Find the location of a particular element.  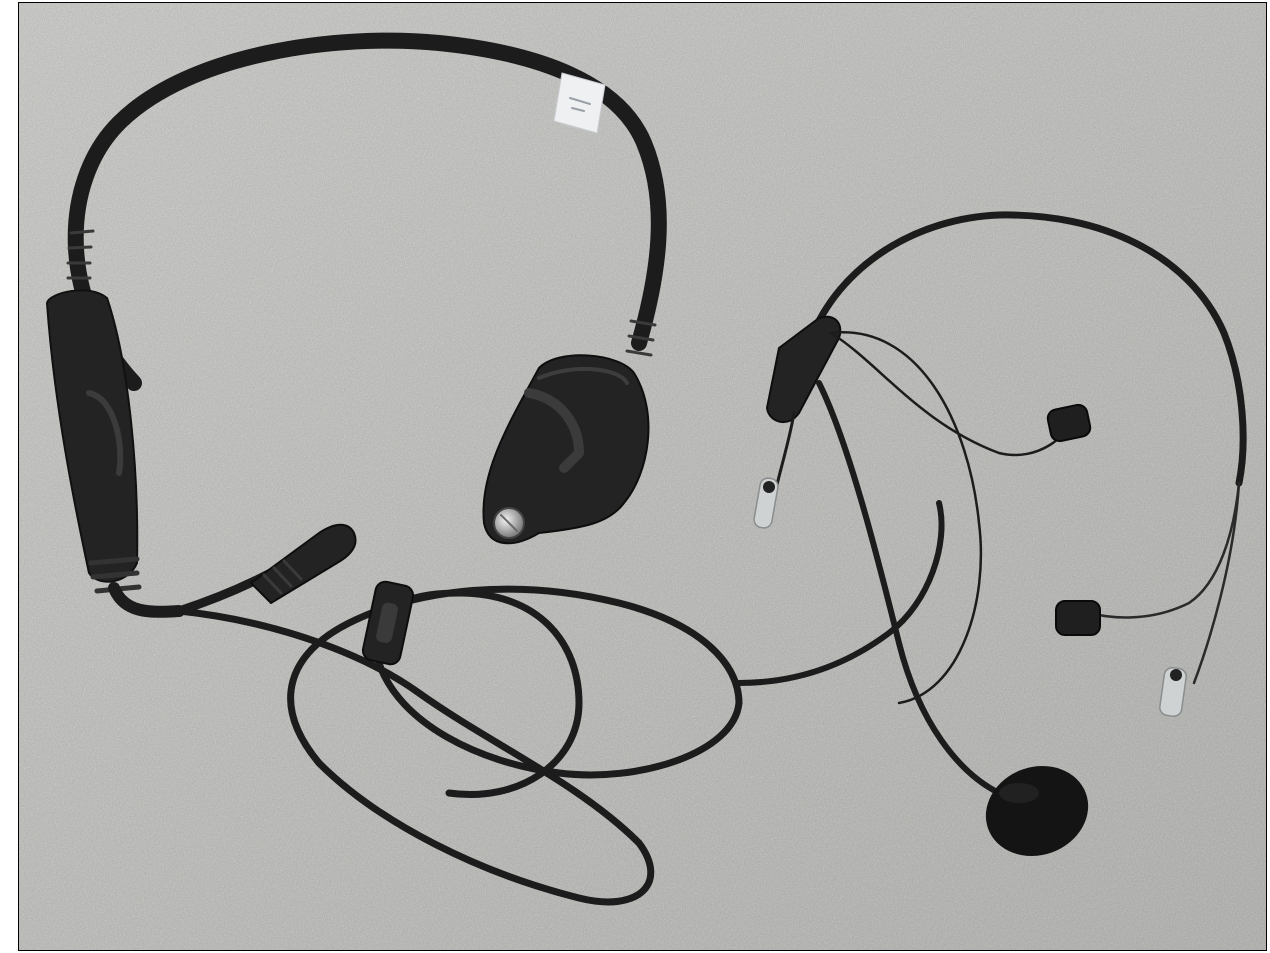

earpiece-bottom is located at coordinates (1078, 618).